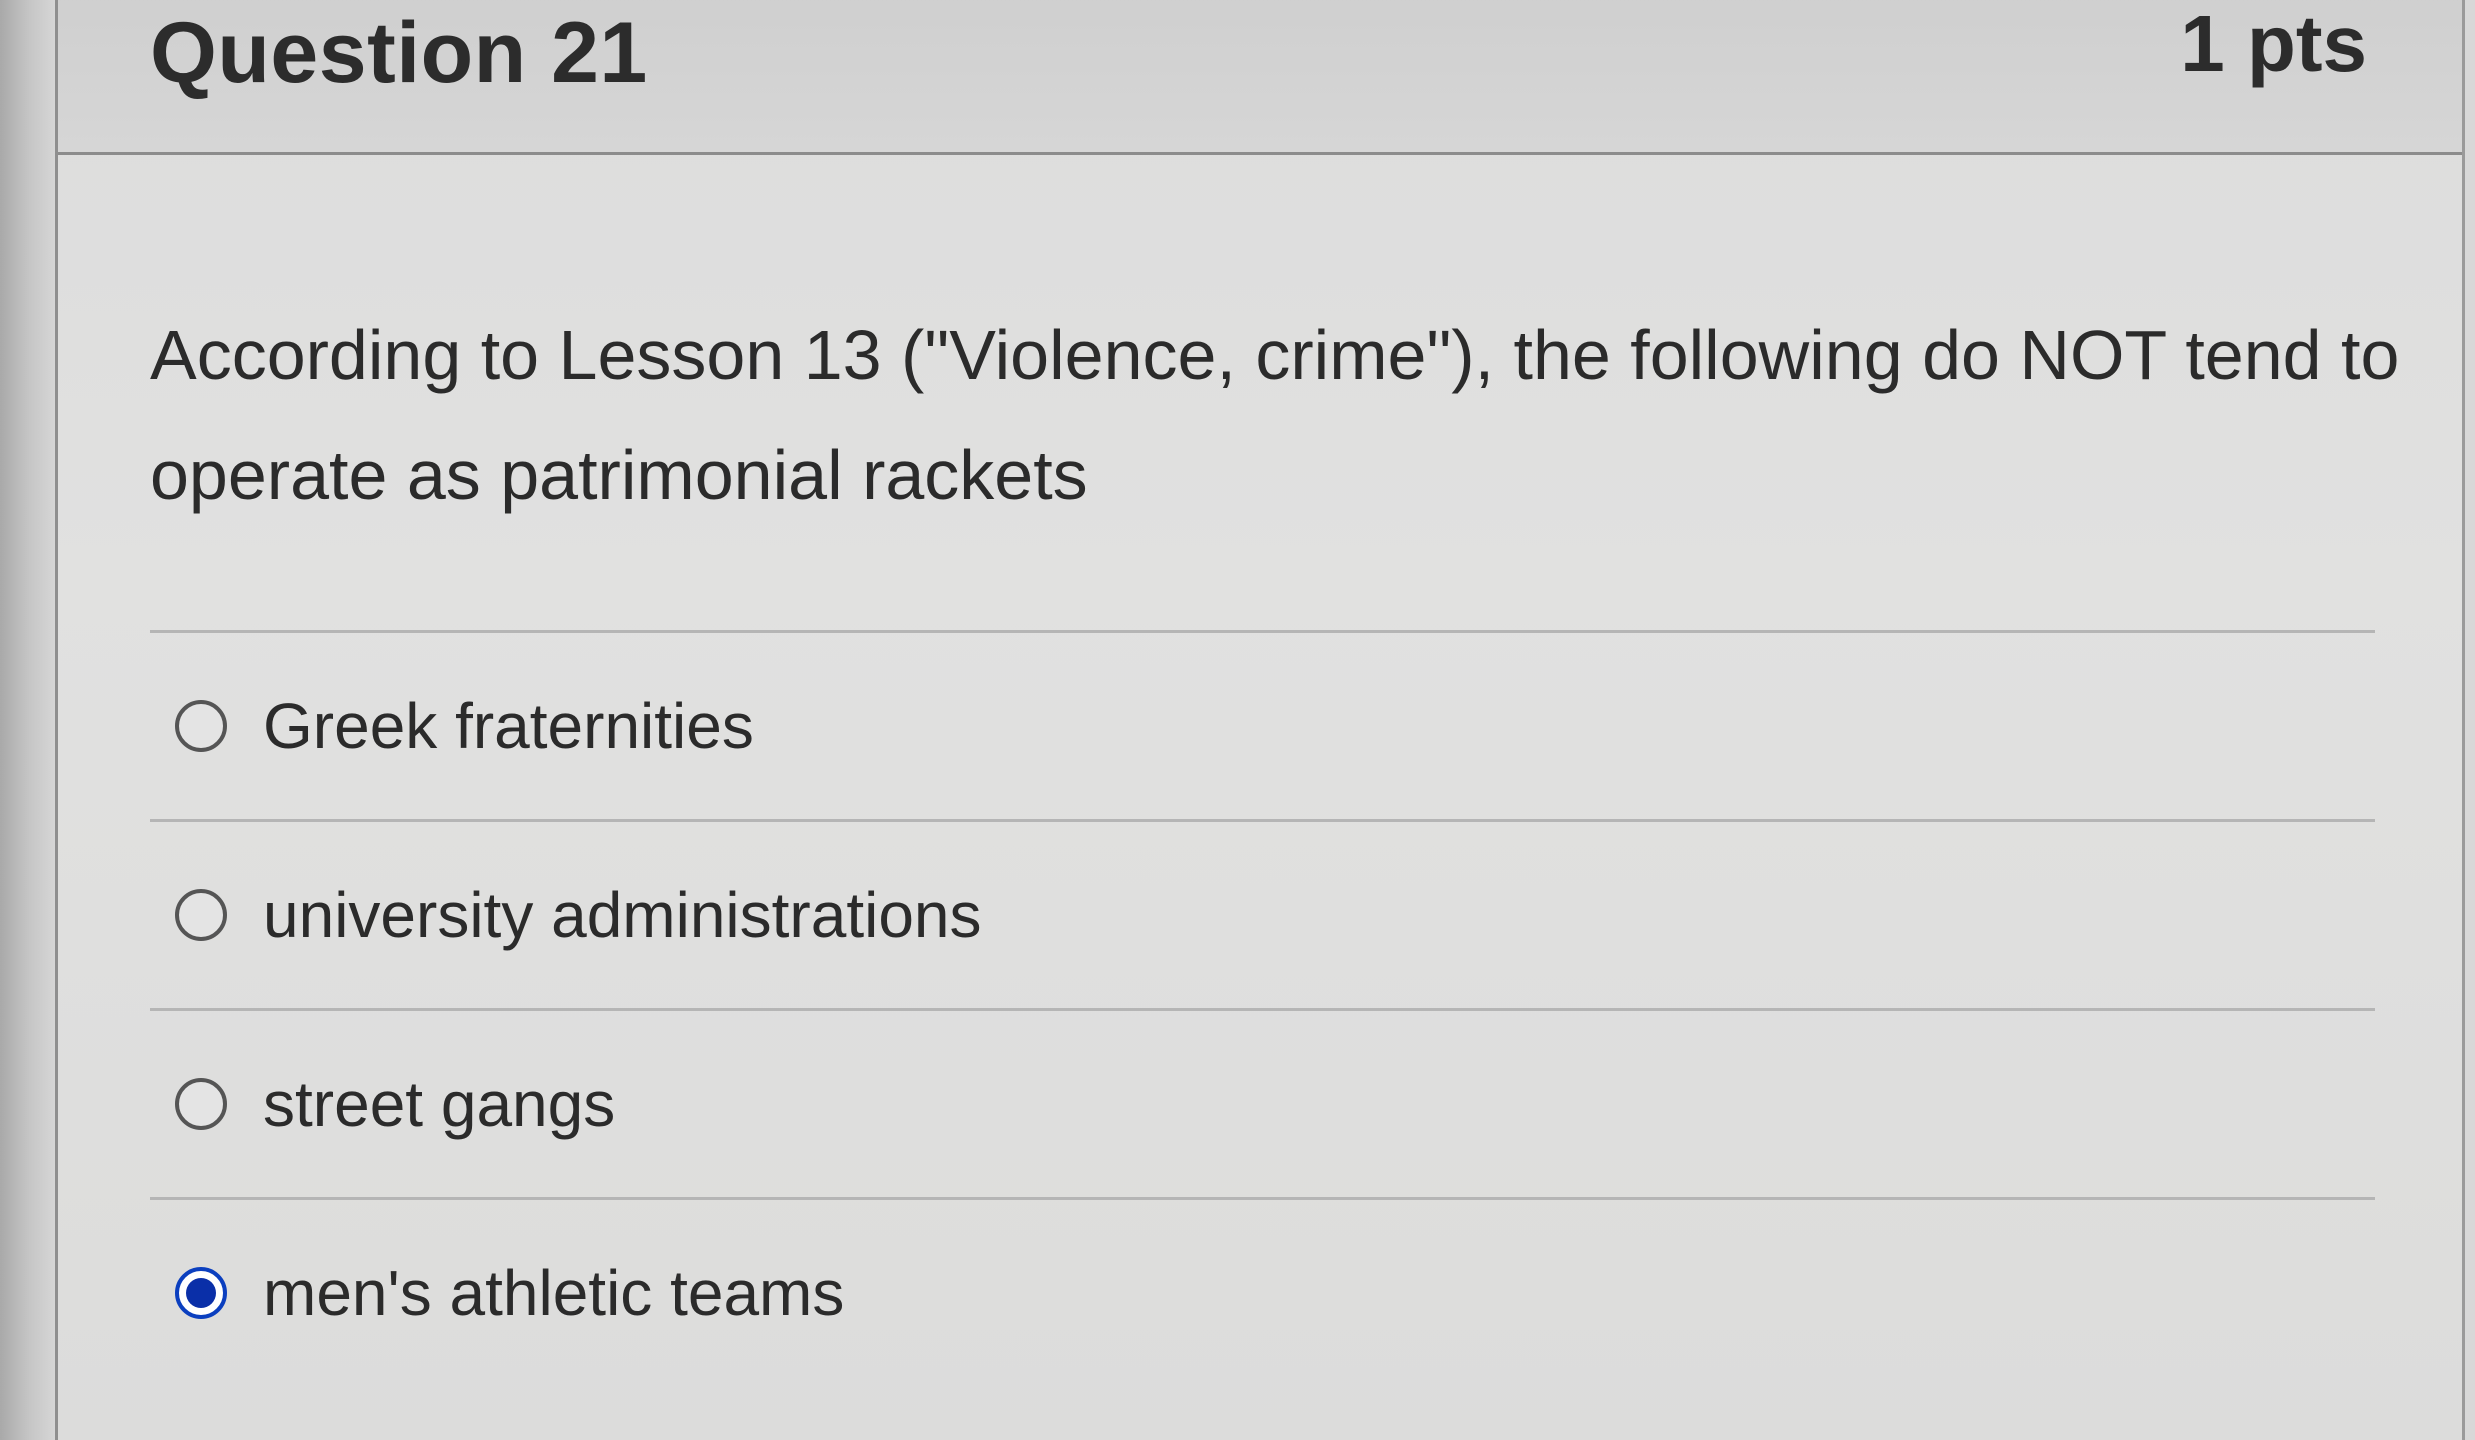  I want to click on answer-label: university administrations, so click(622, 915).